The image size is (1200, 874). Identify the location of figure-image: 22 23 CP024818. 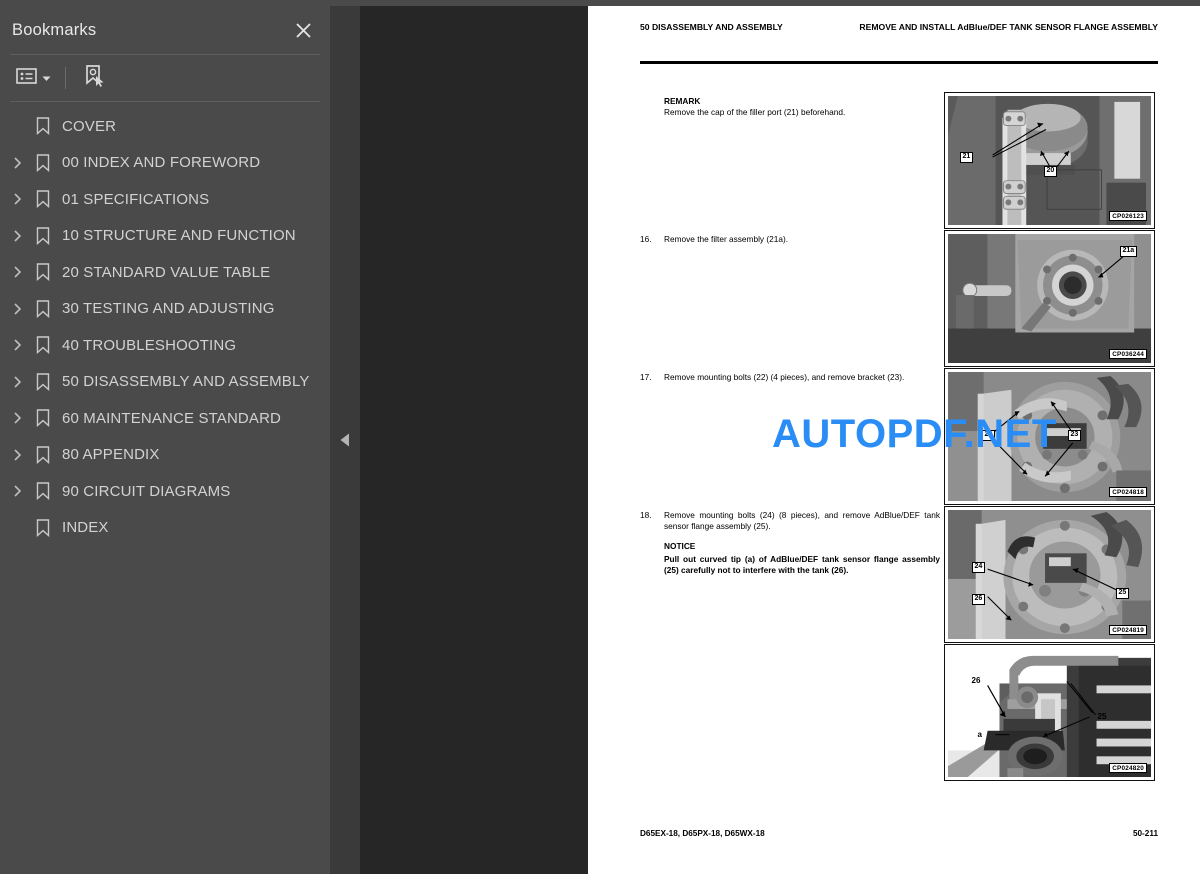
(1049, 436).